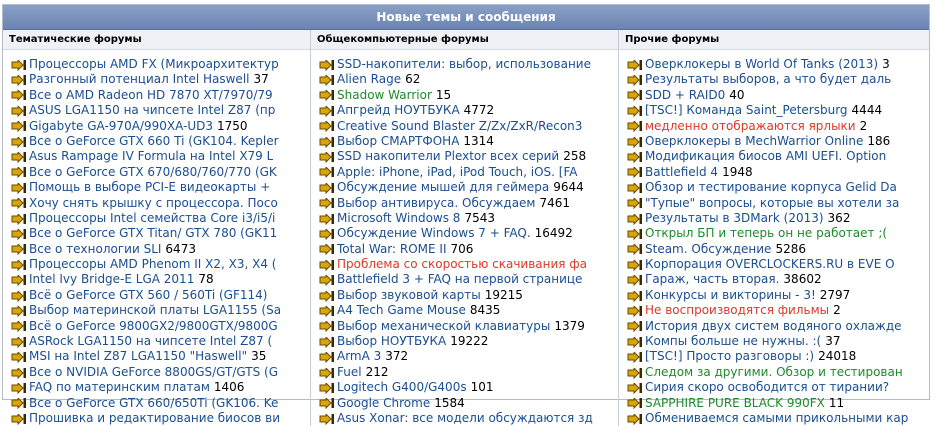  Describe the element at coordinates (436, 203) in the screenshot. I see `topic-link: Выбор антивируса. Обсуждаем` at that location.